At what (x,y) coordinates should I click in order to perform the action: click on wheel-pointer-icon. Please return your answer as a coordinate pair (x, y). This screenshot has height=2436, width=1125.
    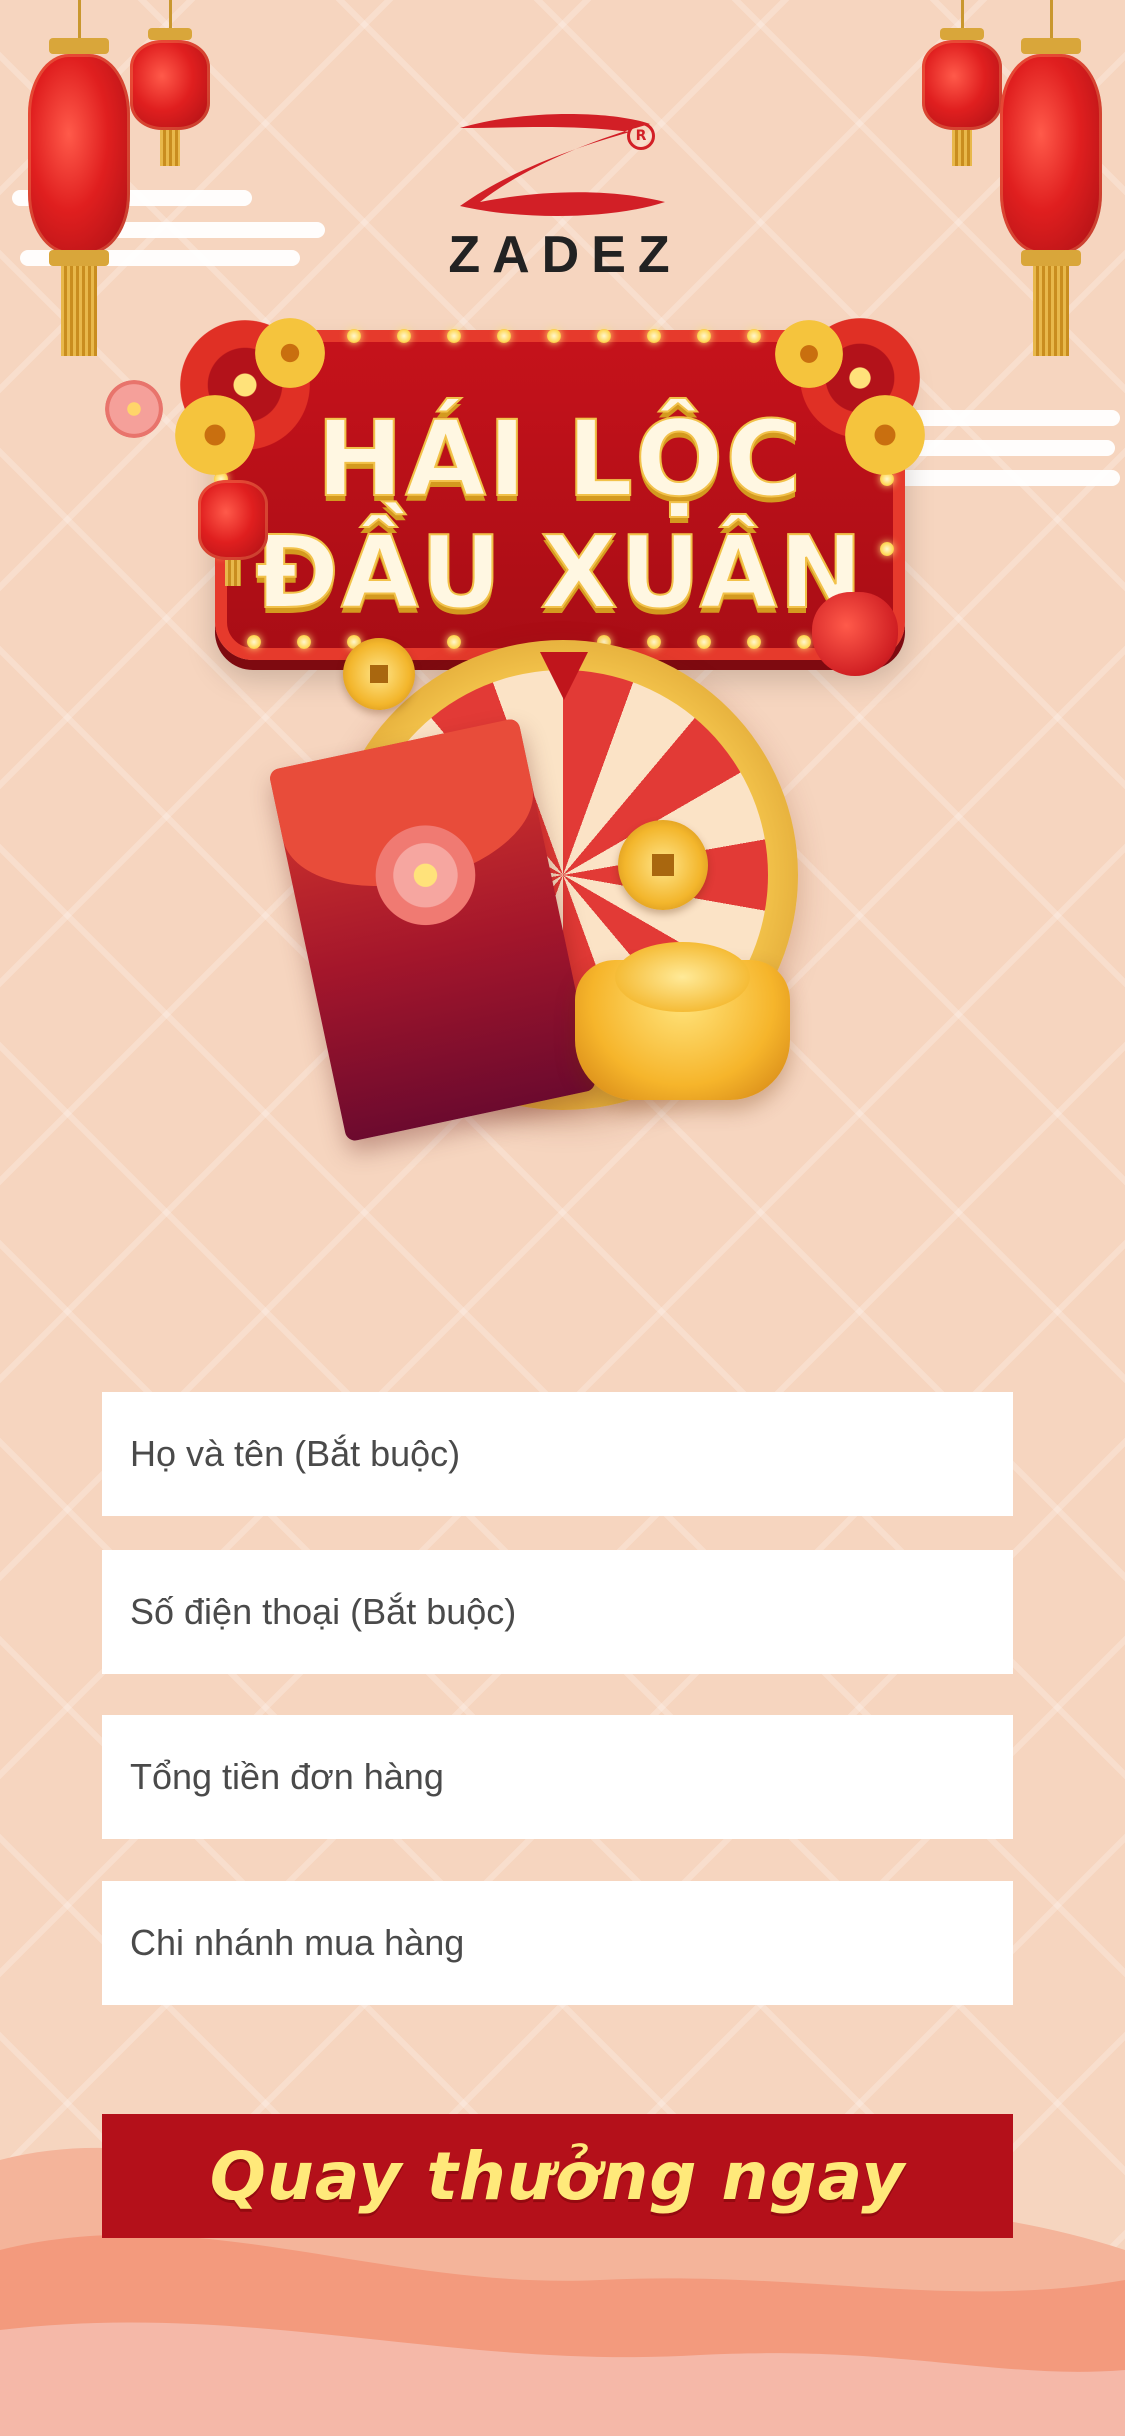
    Looking at the image, I should click on (564, 676).